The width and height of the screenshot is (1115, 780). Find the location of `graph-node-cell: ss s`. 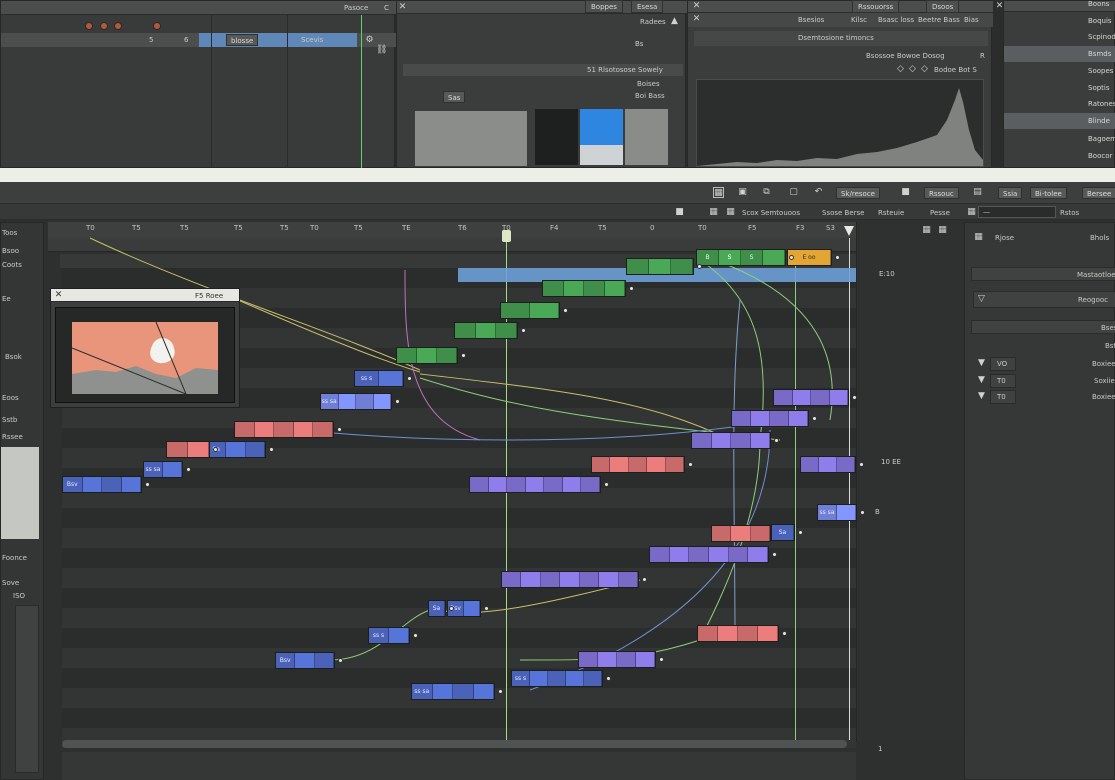

graph-node-cell: ss s is located at coordinates (367, 378).